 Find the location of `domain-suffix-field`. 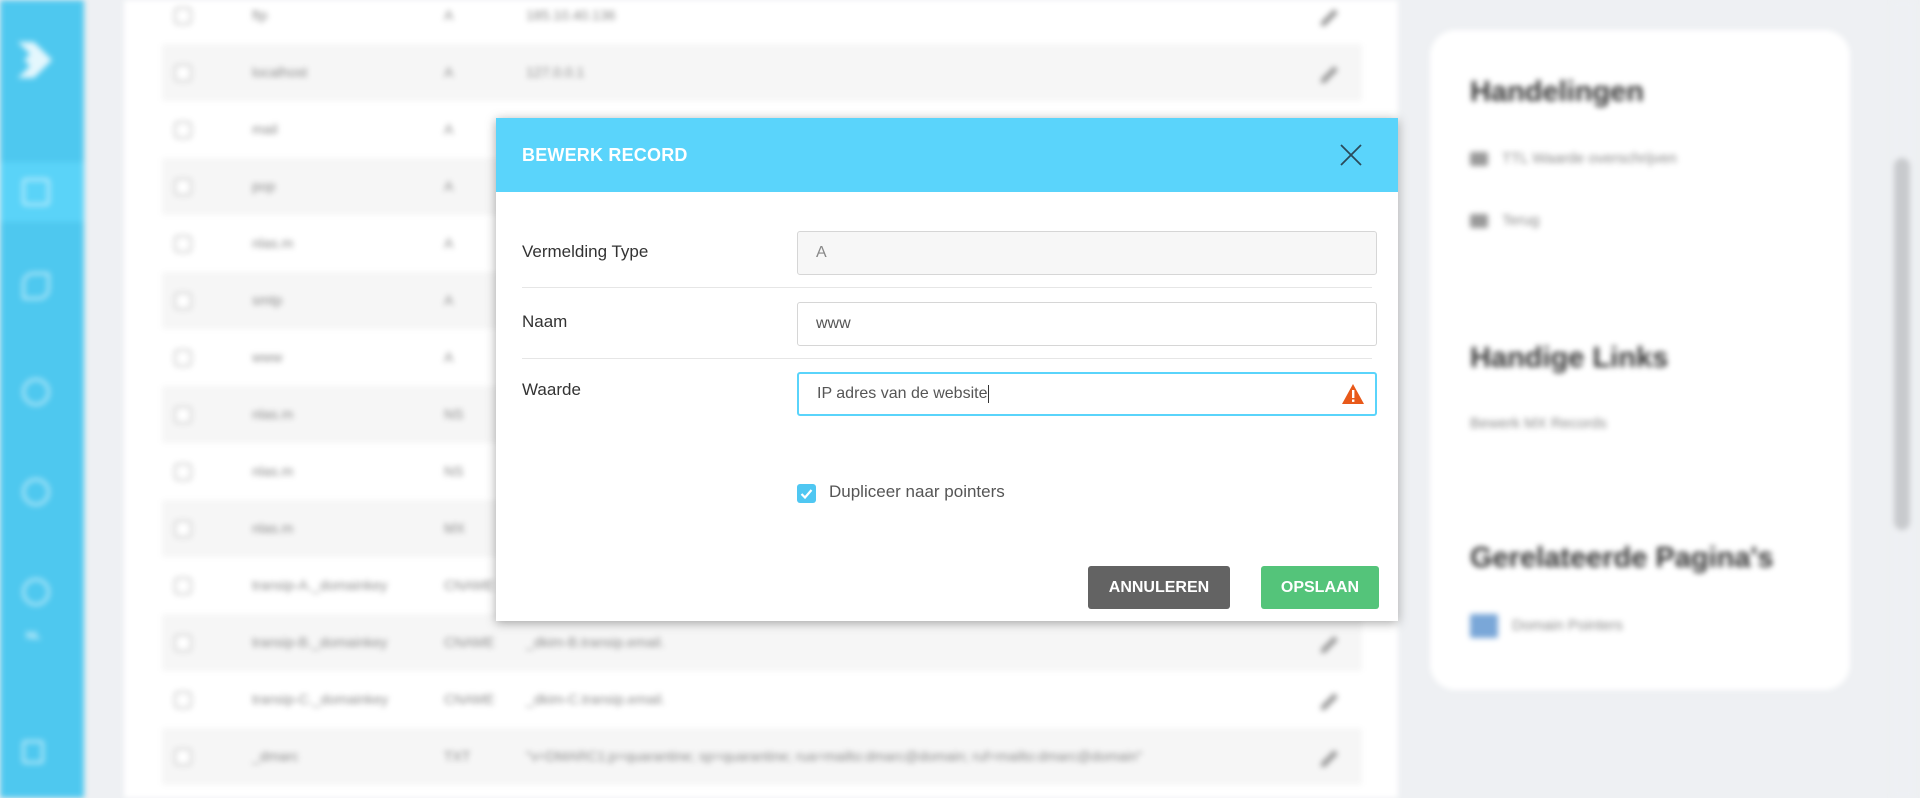

domain-suffix-field is located at coordinates (1332, 324).